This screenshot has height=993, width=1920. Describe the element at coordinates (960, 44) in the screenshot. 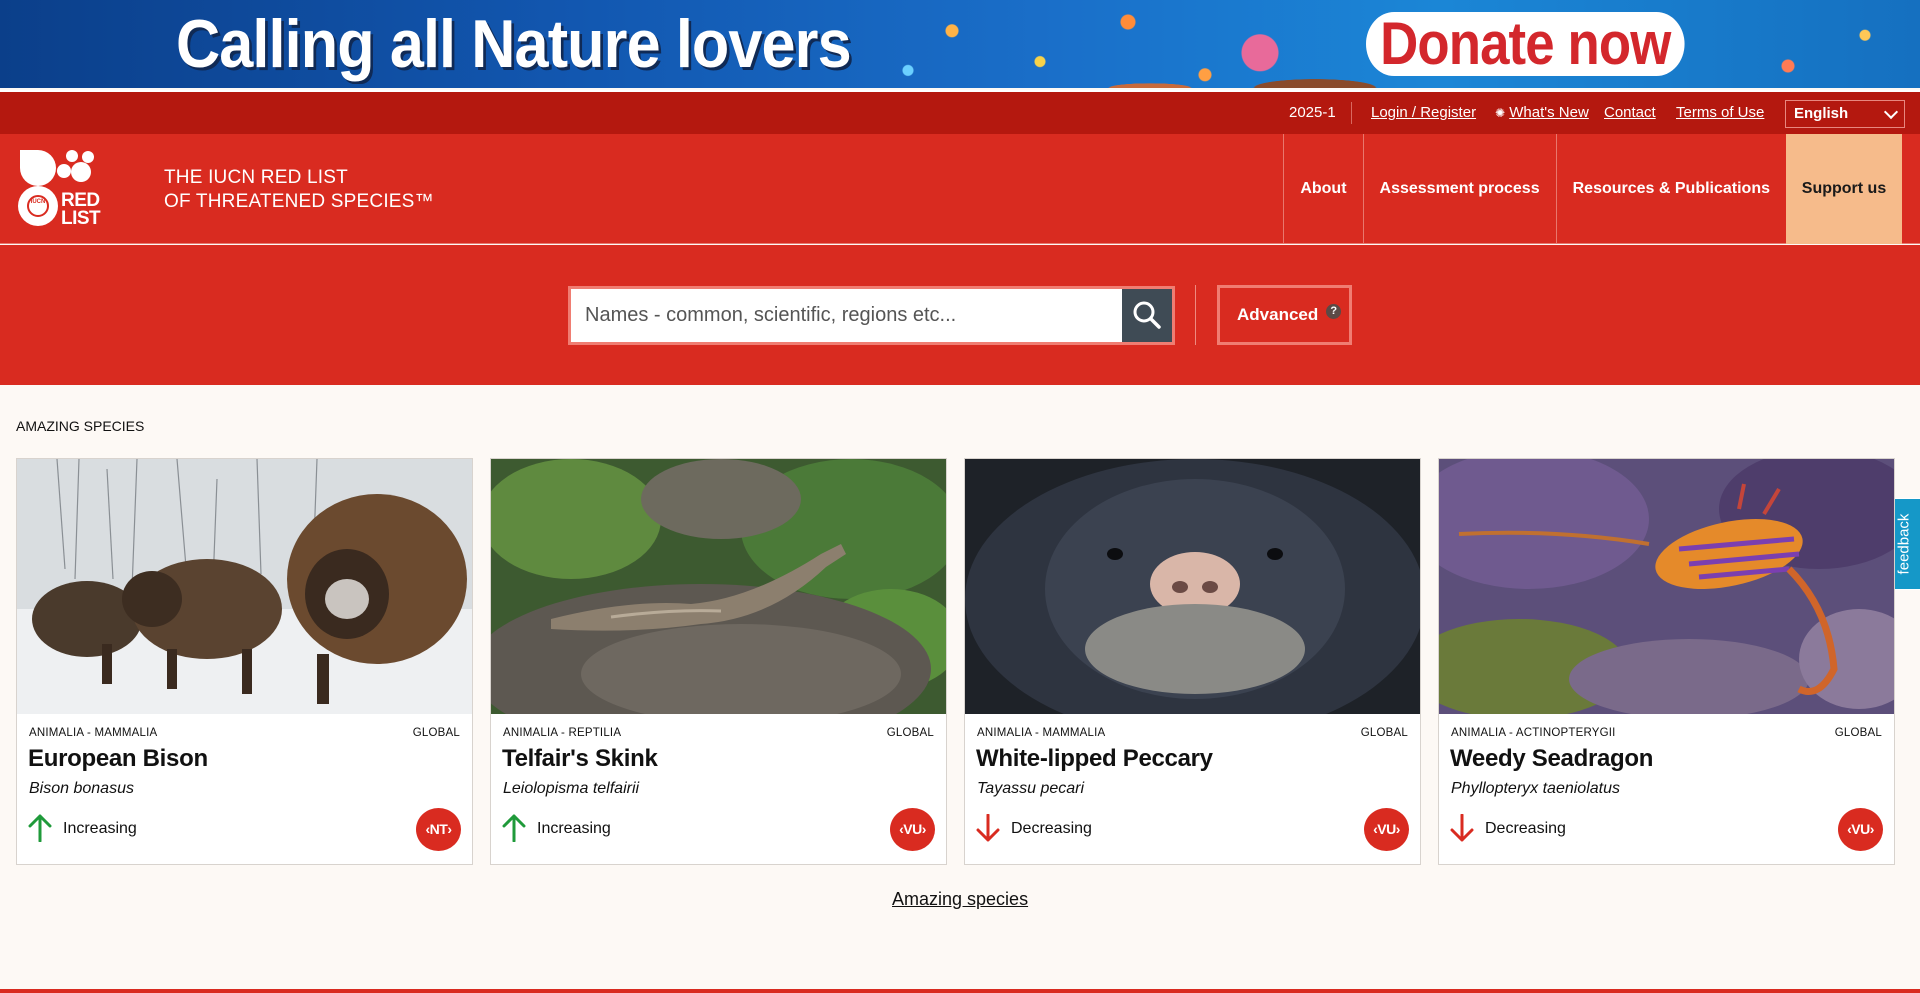

I see `donate-banner: Calling all Nature lovers Donate now` at that location.